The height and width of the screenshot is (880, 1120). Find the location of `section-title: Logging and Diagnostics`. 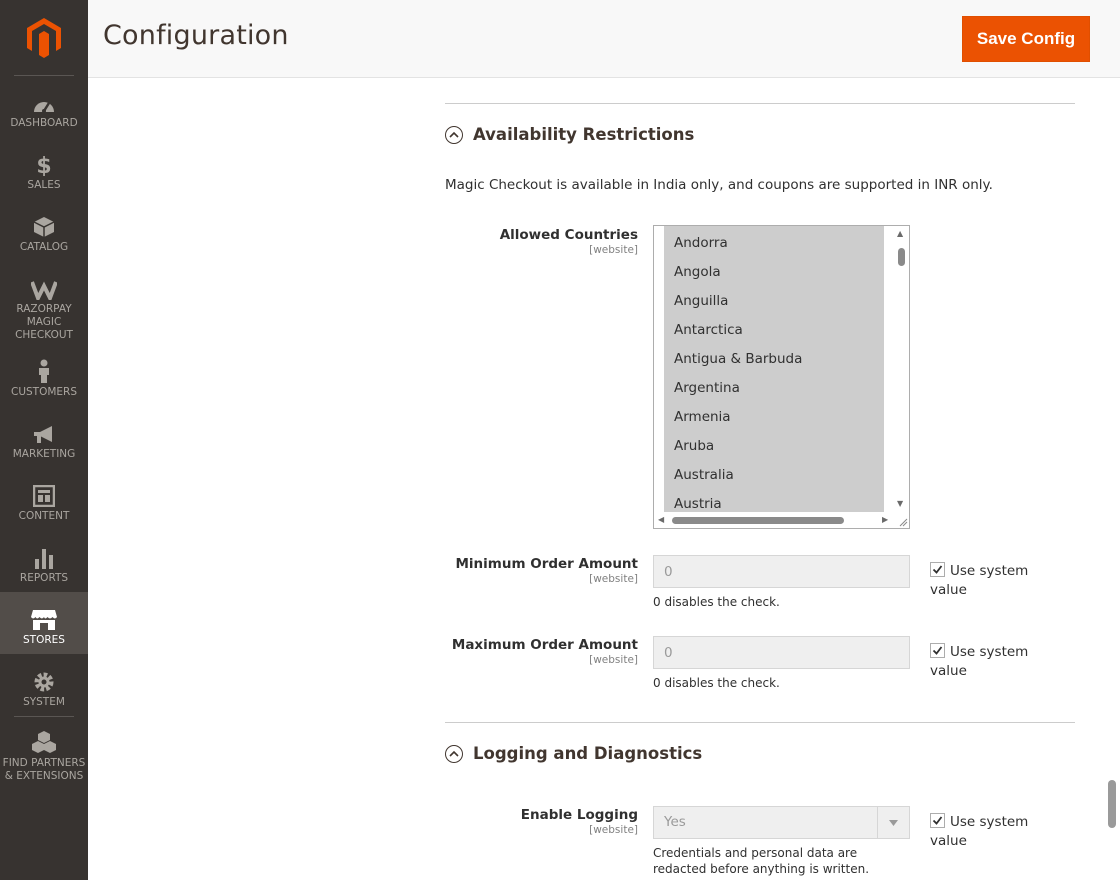

section-title: Logging and Diagnostics is located at coordinates (588, 753).